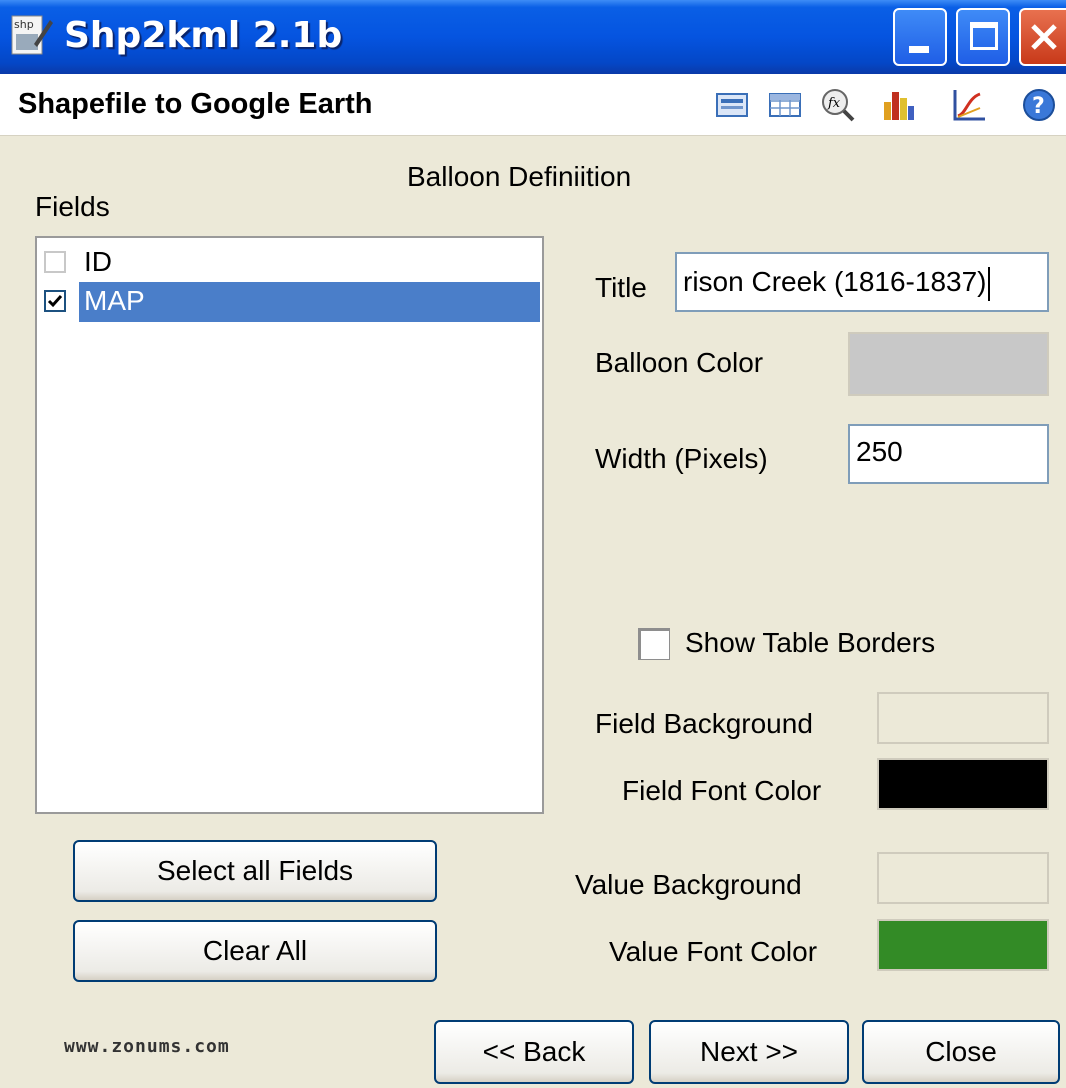  Describe the element at coordinates (785, 105) in the screenshot. I see `table-icon` at that location.